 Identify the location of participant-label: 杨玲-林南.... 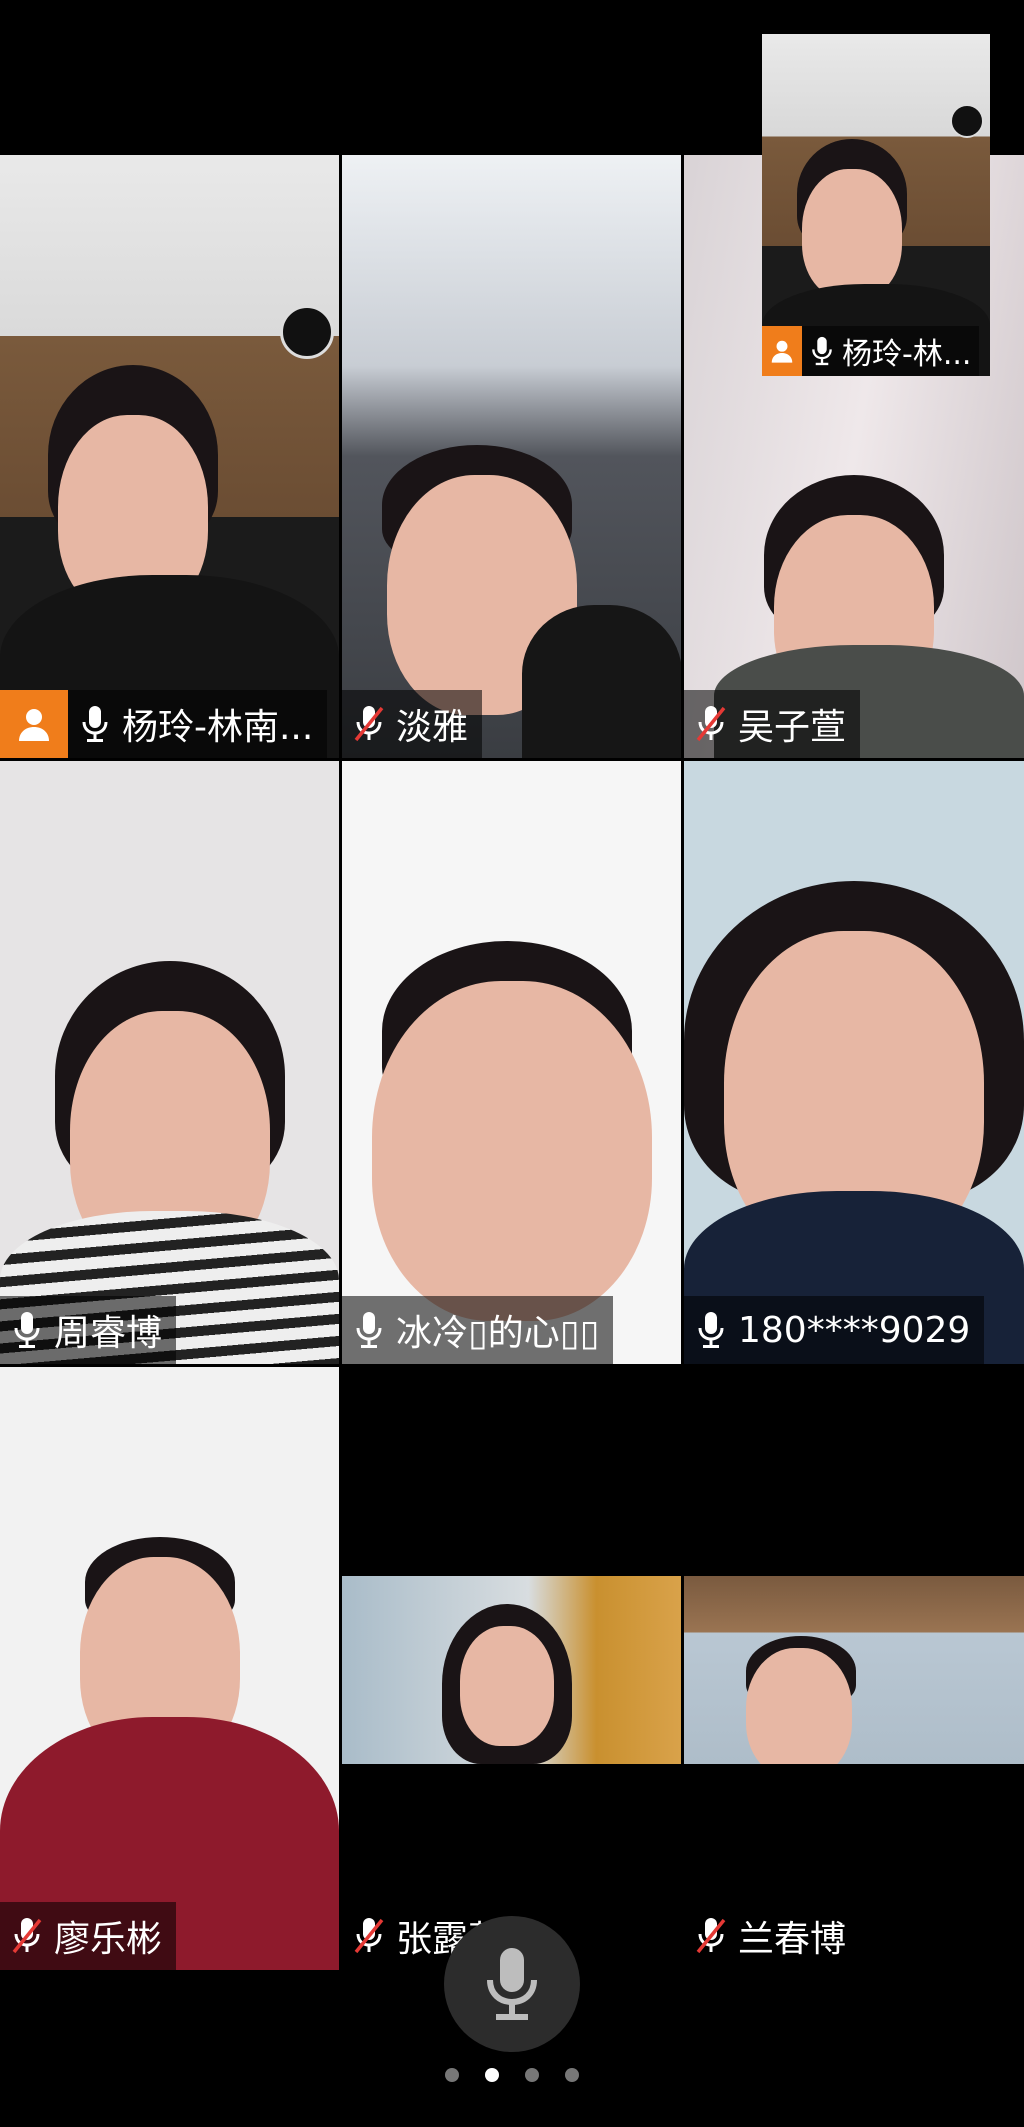
(164, 724).